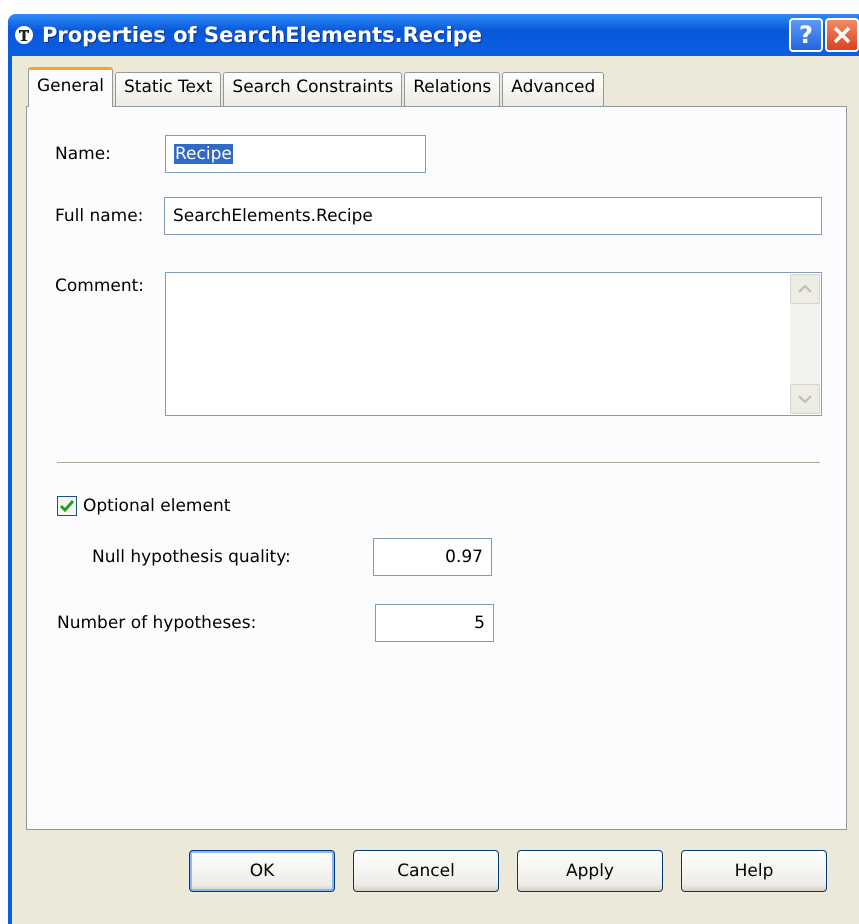  Describe the element at coordinates (805, 289) in the screenshot. I see `scroll-up-icon` at that location.